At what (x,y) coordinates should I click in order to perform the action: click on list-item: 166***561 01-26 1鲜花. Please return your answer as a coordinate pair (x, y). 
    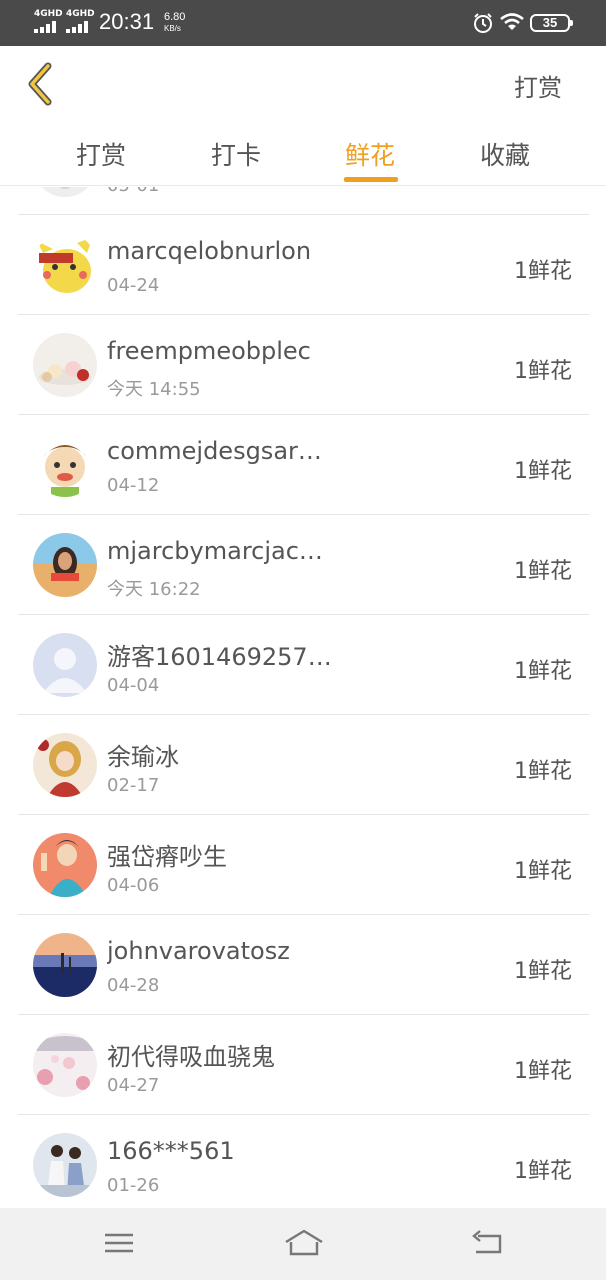
    Looking at the image, I should click on (303, 1161).